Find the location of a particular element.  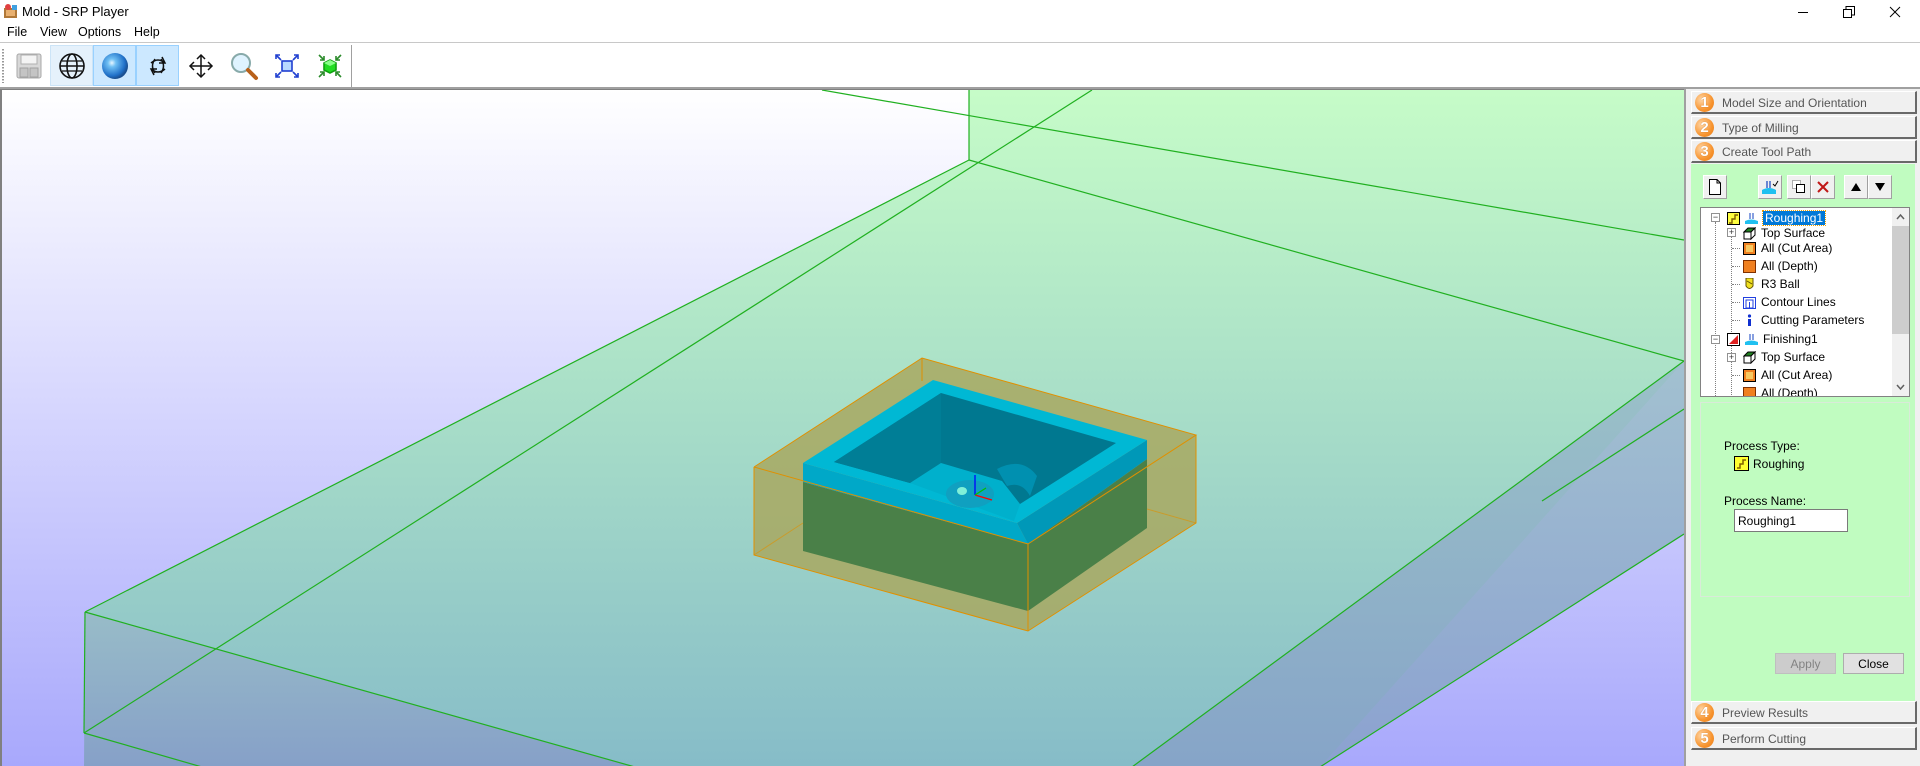

wireframe-view-button is located at coordinates (71, 65).